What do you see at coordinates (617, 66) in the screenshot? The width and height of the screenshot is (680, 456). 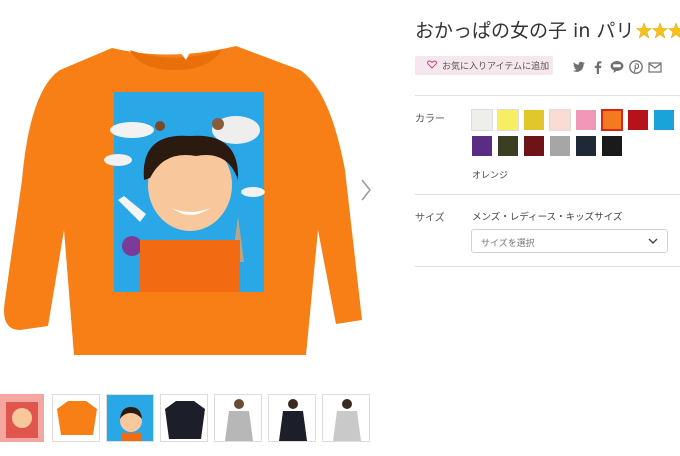 I see `line-icon` at bounding box center [617, 66].